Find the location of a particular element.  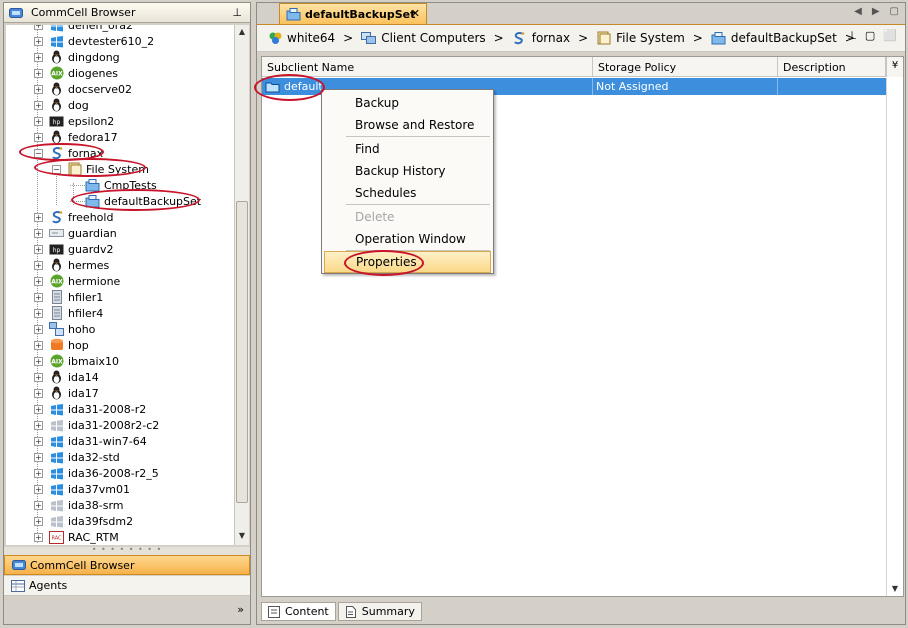

tab-content: Content is located at coordinates (298, 611).